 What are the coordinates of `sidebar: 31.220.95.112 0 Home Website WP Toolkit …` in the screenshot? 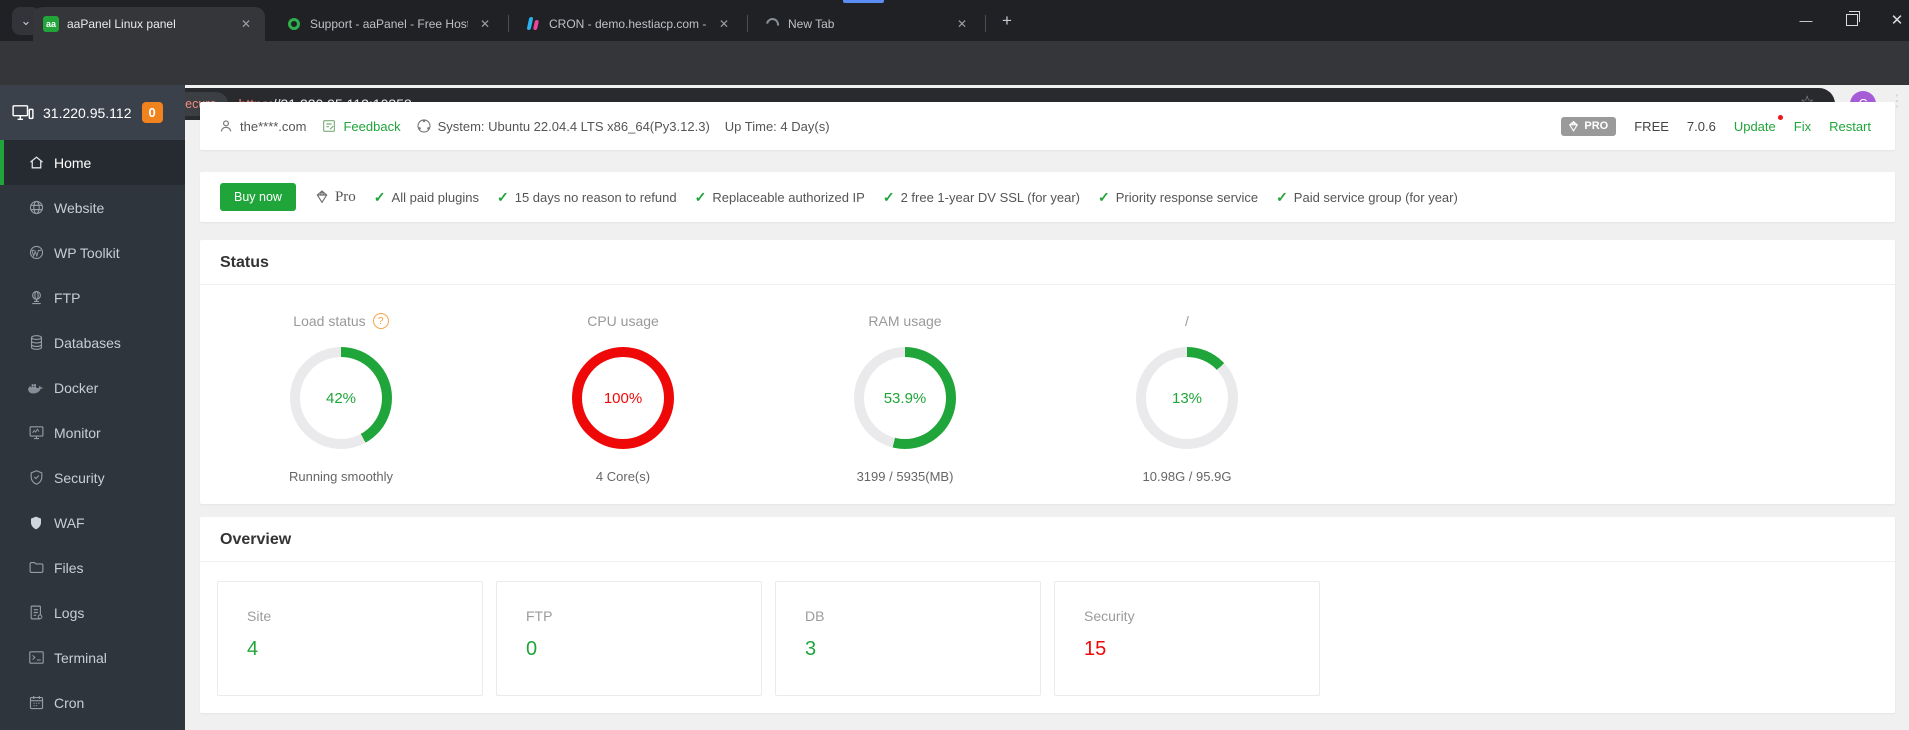 It's located at (92, 407).